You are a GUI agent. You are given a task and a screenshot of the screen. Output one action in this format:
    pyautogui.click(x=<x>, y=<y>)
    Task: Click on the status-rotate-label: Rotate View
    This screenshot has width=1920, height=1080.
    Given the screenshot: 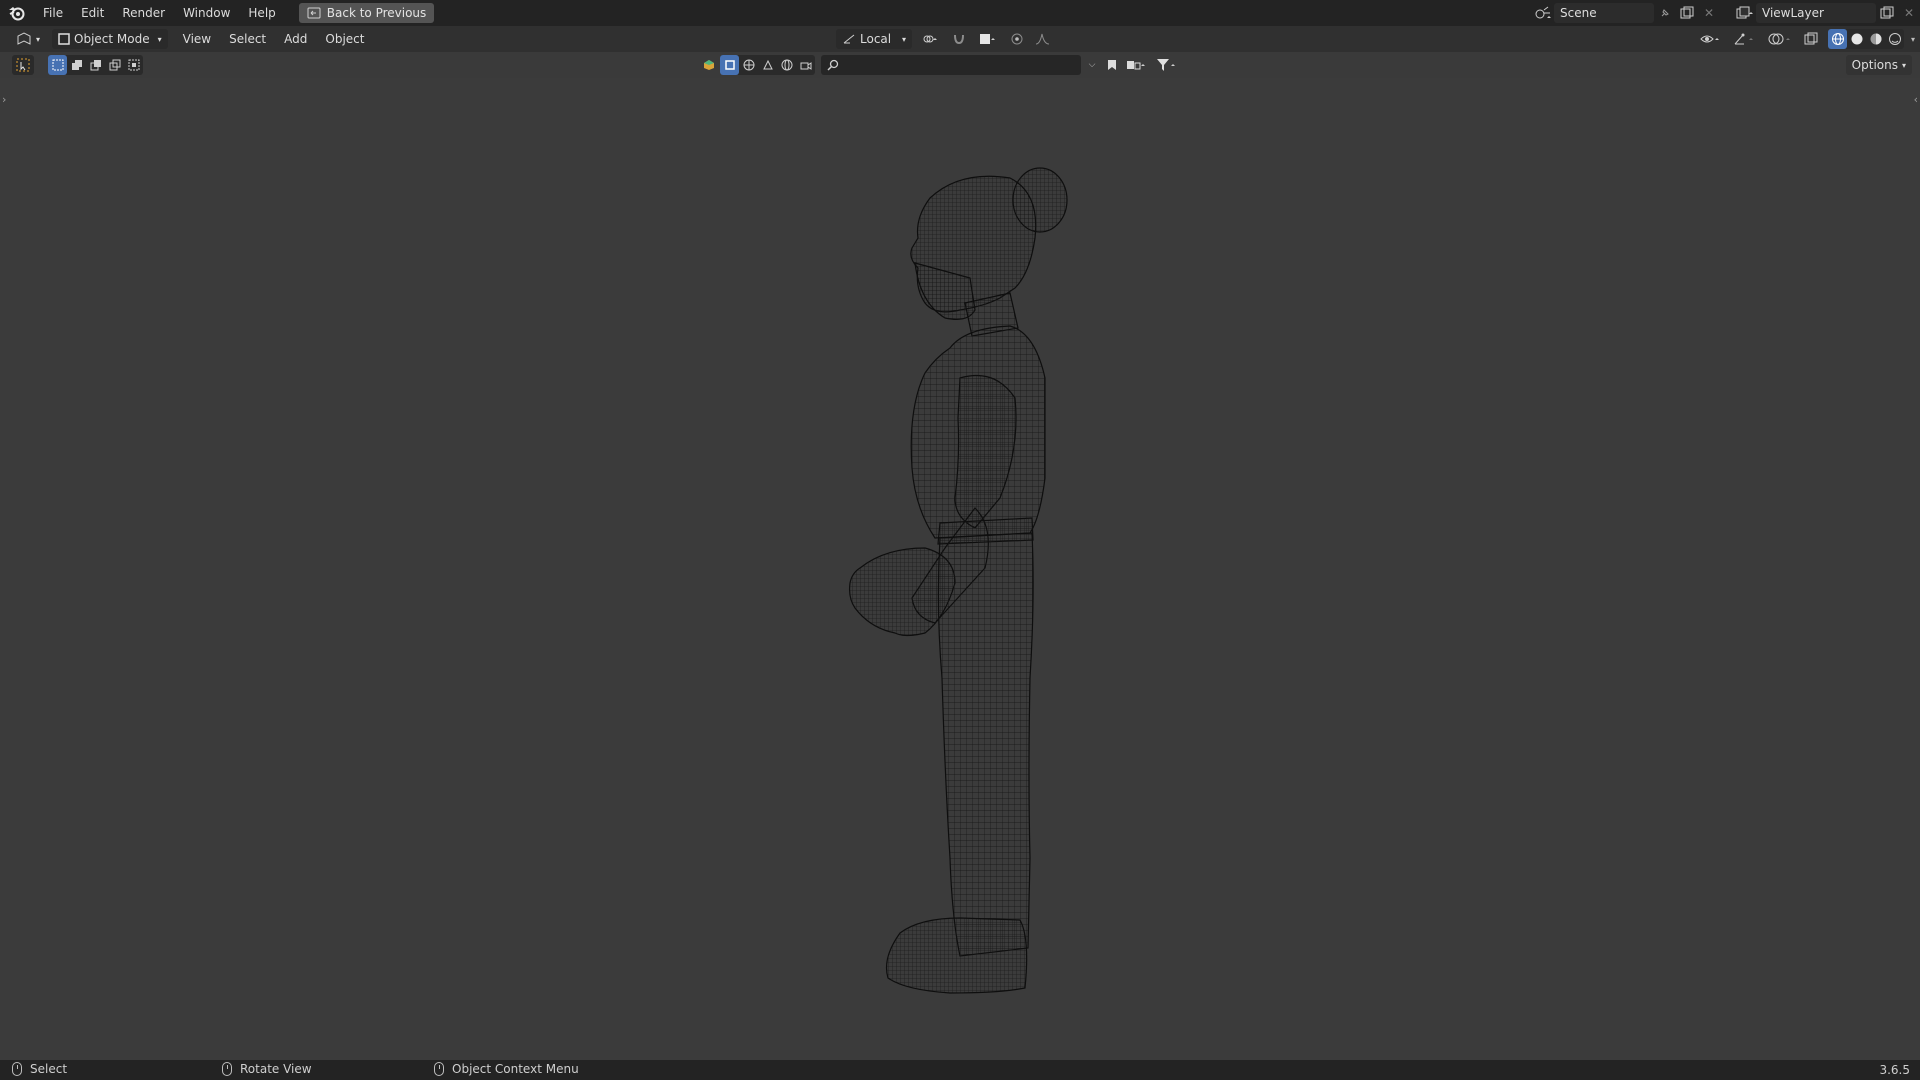 What is the action you would take?
    pyautogui.click(x=276, y=1069)
    